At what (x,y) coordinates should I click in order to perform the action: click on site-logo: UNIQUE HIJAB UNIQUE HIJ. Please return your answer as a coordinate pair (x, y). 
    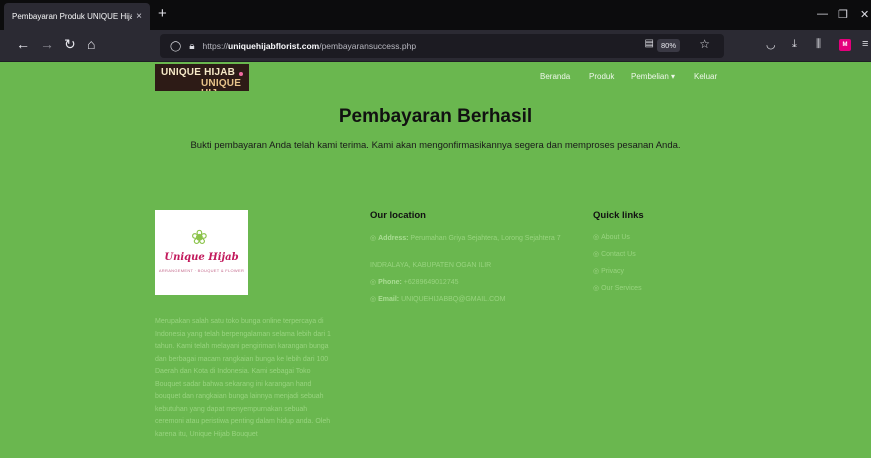
    Looking at the image, I should click on (202, 77).